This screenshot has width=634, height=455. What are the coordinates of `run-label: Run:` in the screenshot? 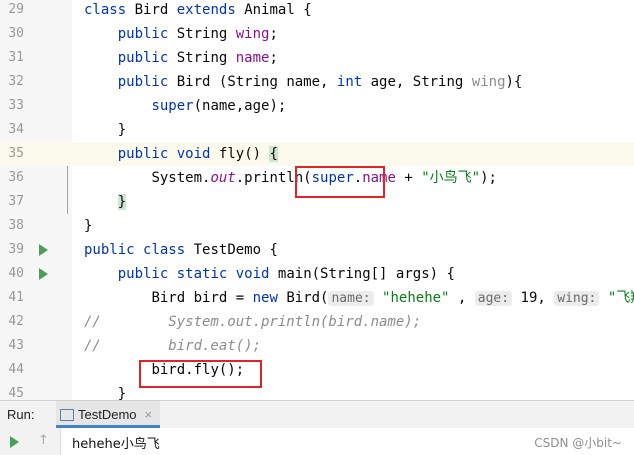 It's located at (21, 414).